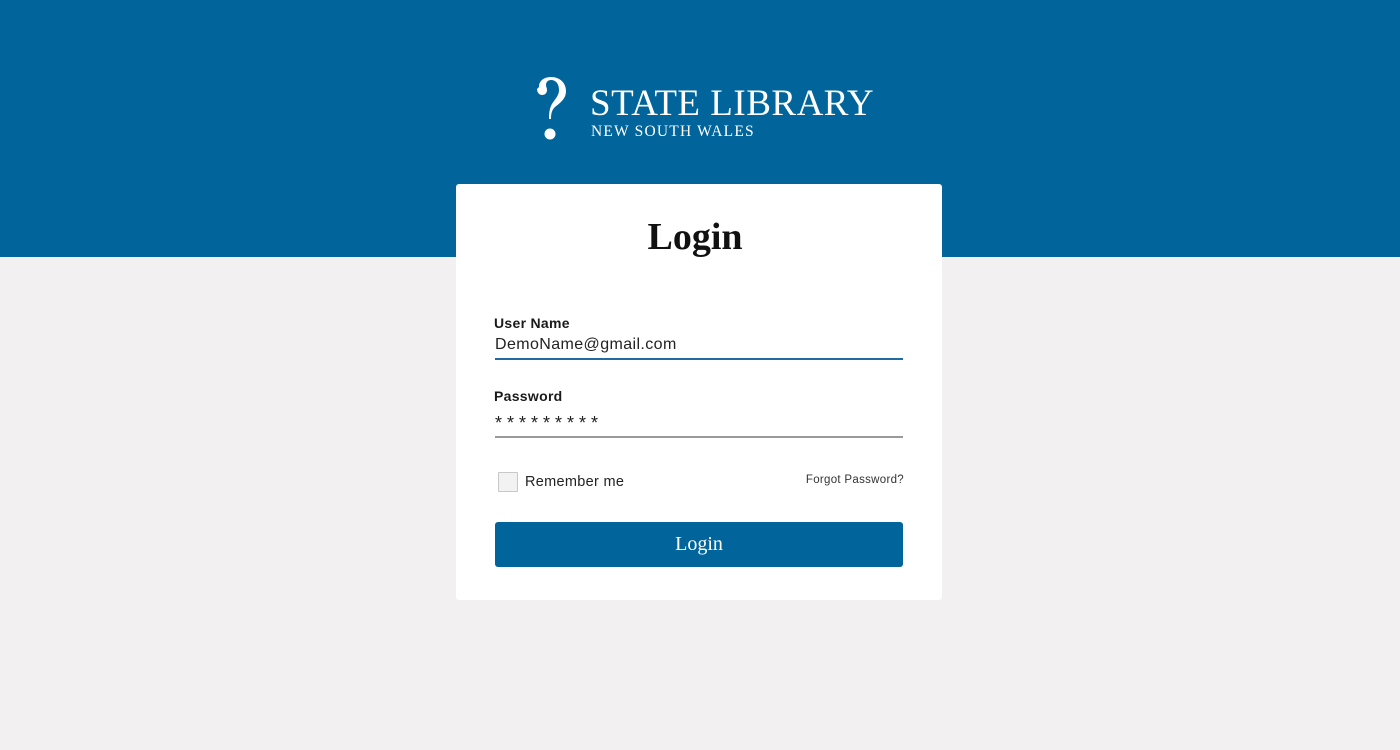  Describe the element at coordinates (855, 480) in the screenshot. I see `forgot-password-link: Forgot Password?` at that location.